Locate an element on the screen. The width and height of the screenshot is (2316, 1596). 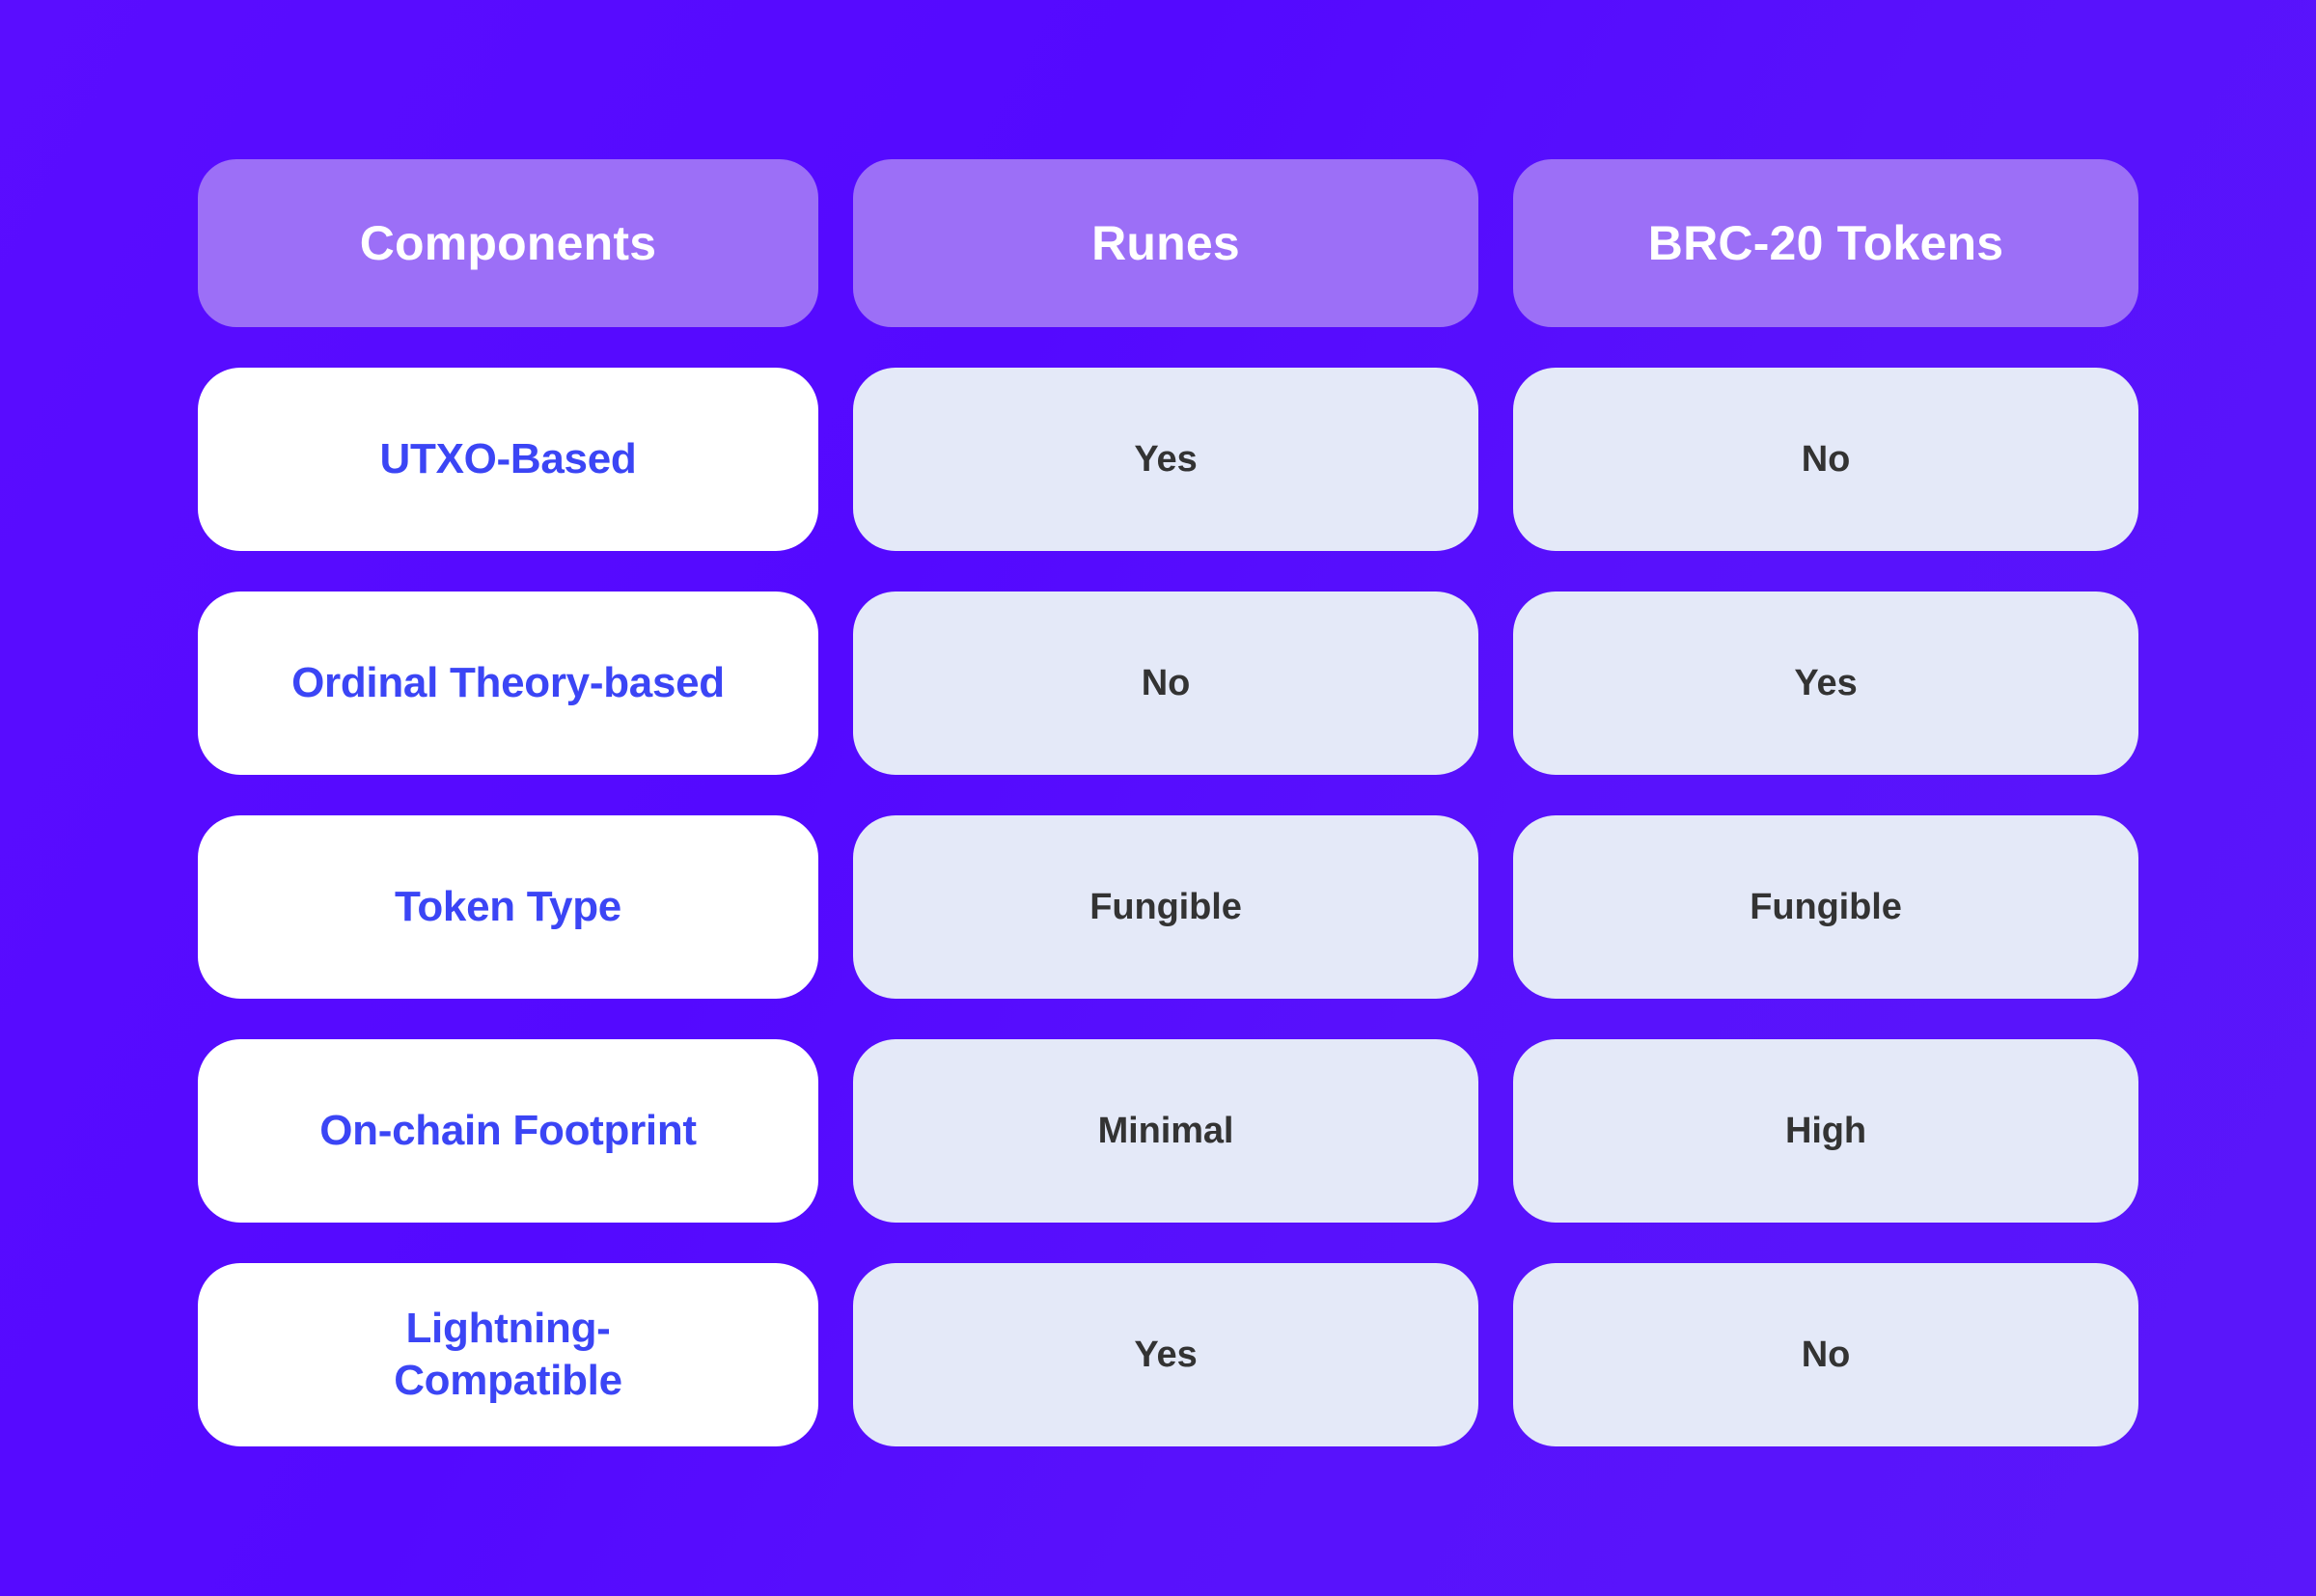
header-label-runes: Runes is located at coordinates (1165, 243).